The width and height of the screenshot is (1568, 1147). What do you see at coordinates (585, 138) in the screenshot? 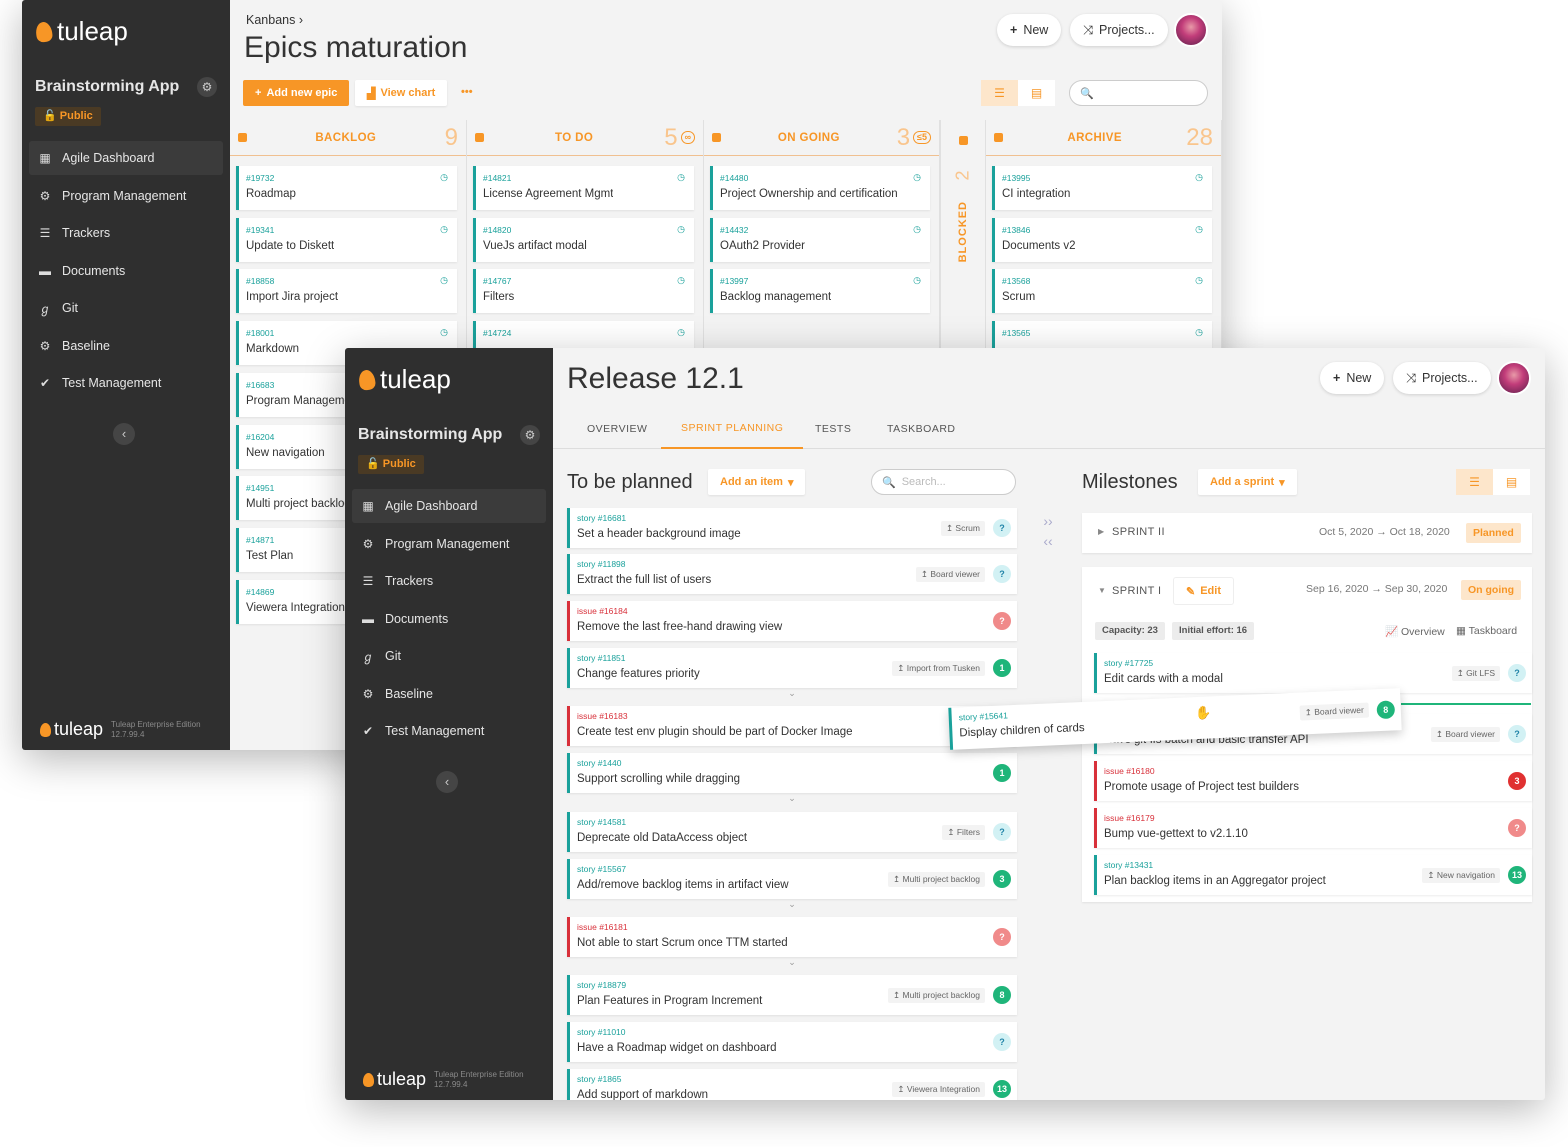
I see `column-header: TO DO 5 ∞` at bounding box center [585, 138].